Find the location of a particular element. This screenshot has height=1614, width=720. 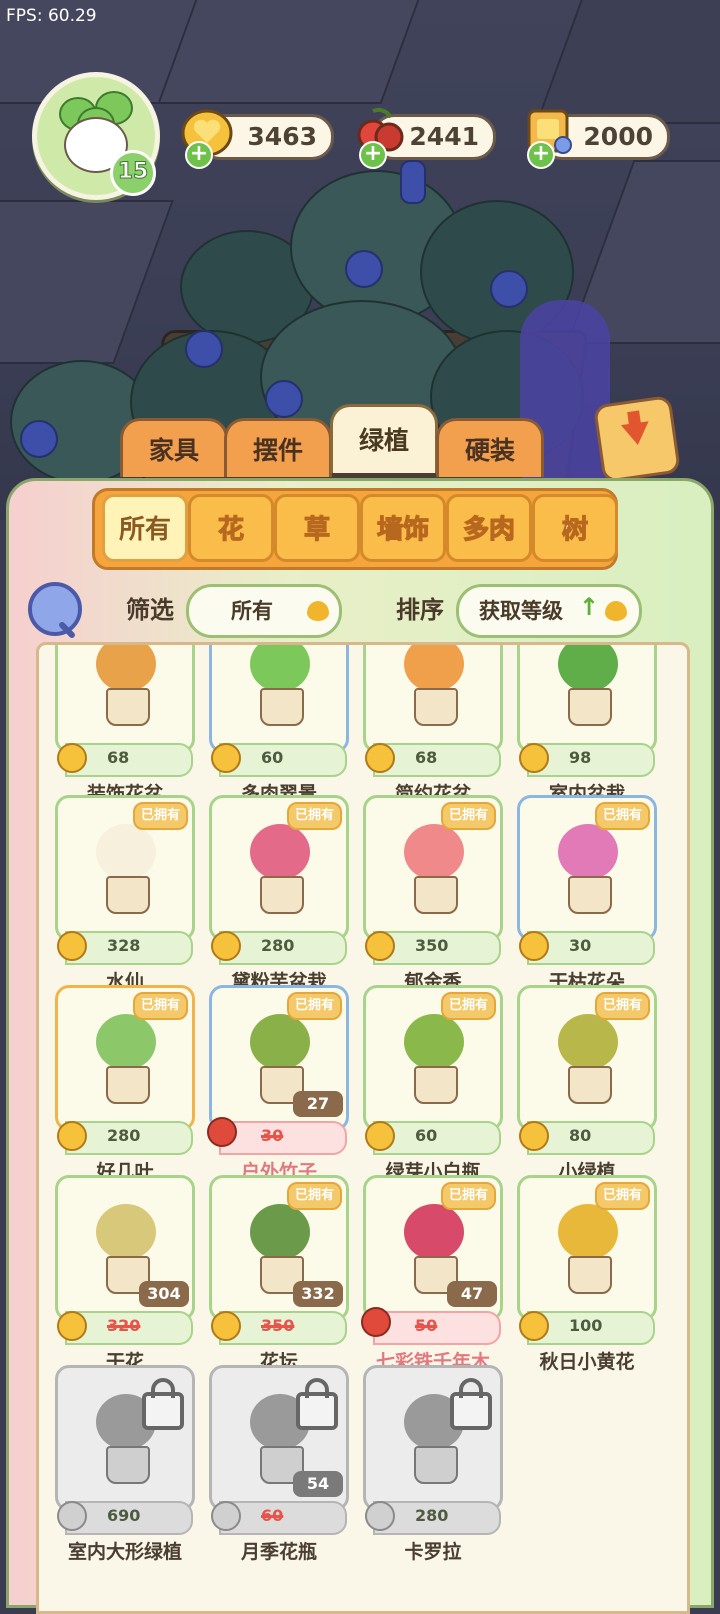

item-price: 350 is located at coordinates (278, 1325).